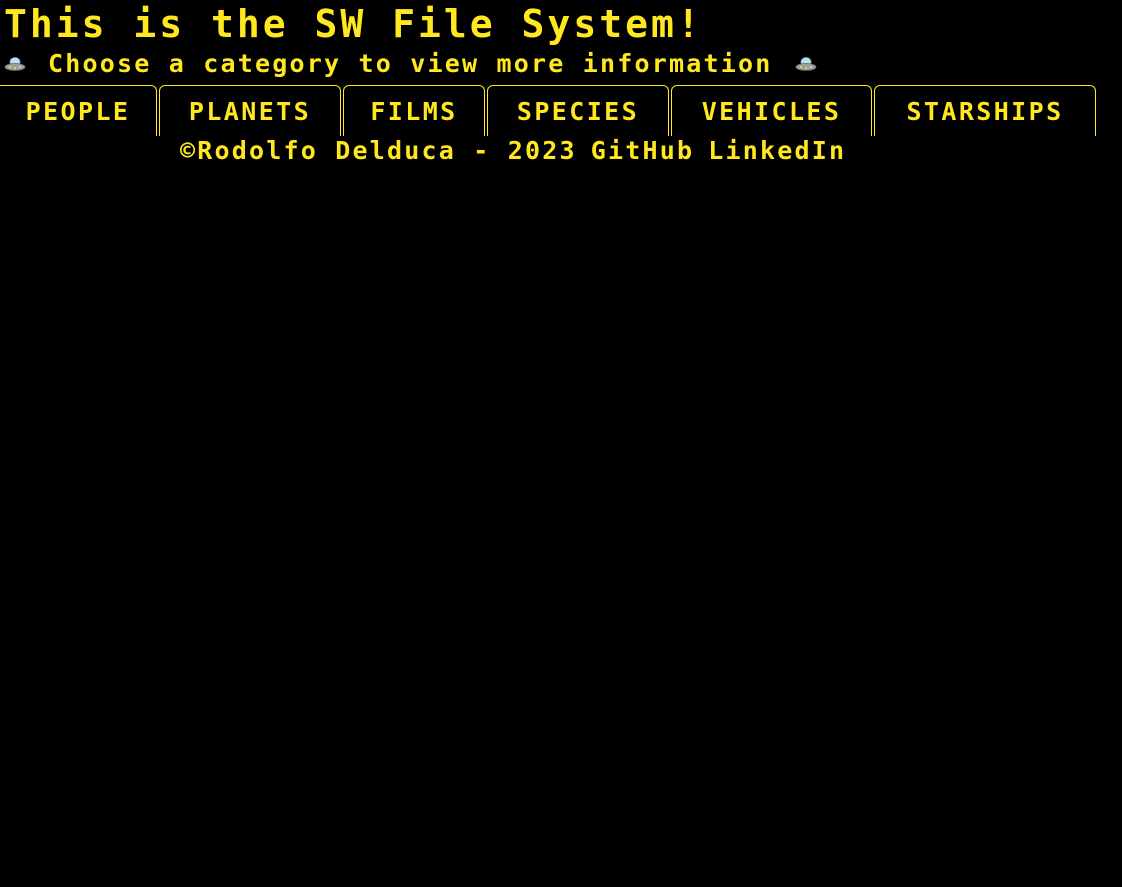  Describe the element at coordinates (985, 110) in the screenshot. I see `tab-starships: STARSHIPS` at that location.